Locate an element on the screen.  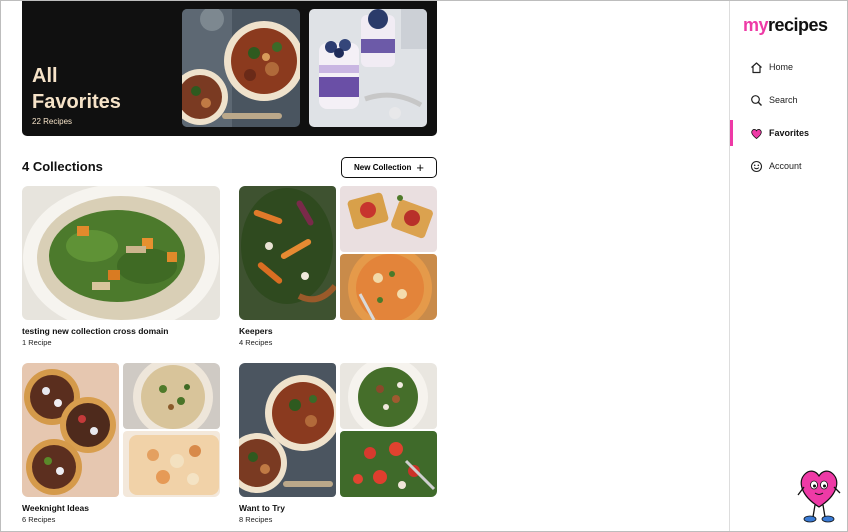
hero-title-line2: Favorites is located at coordinates (76, 102).